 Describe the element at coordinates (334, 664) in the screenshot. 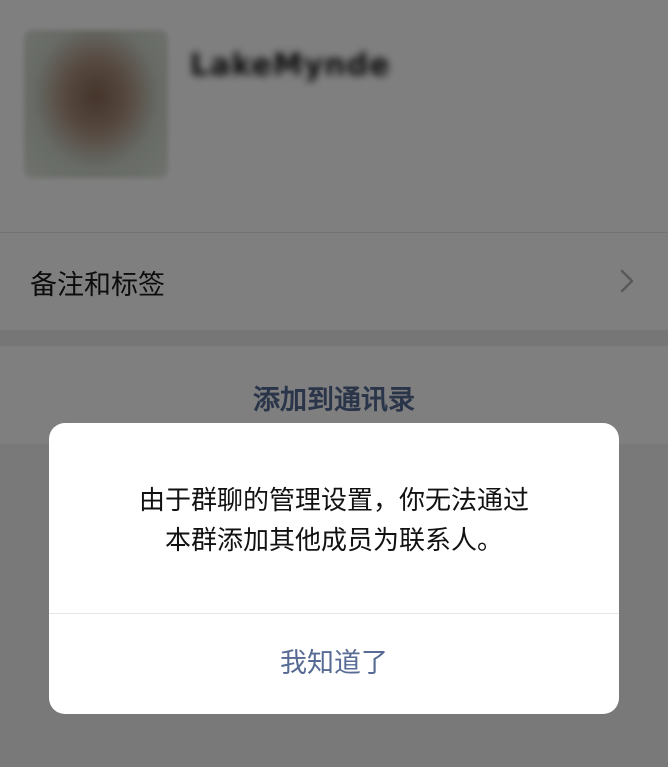

I see `dialog-confirm-button: 我知道了` at that location.